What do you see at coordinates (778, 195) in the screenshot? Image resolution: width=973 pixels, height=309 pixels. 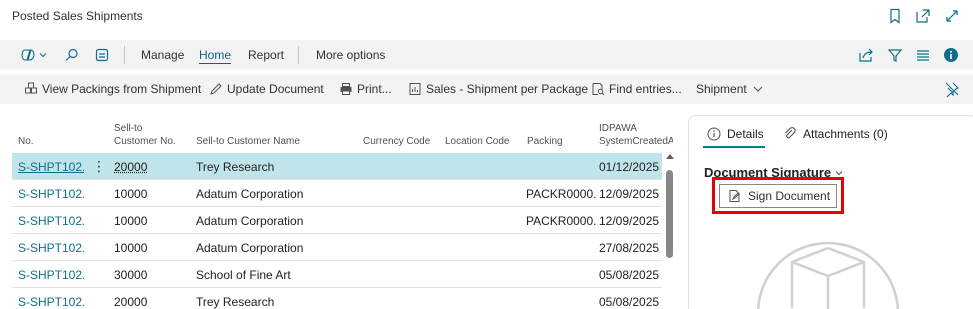 I see `highlight-box` at bounding box center [778, 195].